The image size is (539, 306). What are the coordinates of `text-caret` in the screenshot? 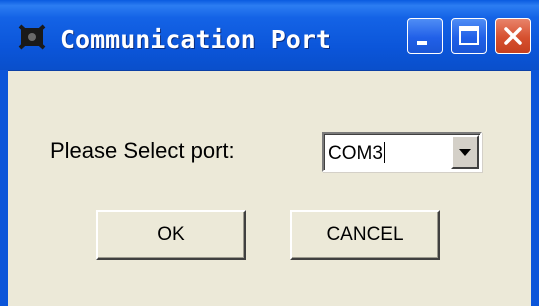 It's located at (384, 152).